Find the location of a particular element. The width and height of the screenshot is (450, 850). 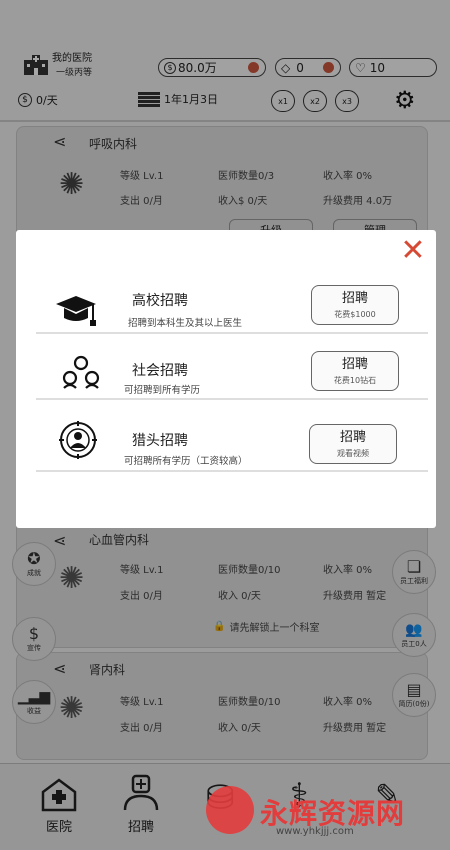

headhunter-recruit-cost: 观看视频 is located at coordinates (353, 453).